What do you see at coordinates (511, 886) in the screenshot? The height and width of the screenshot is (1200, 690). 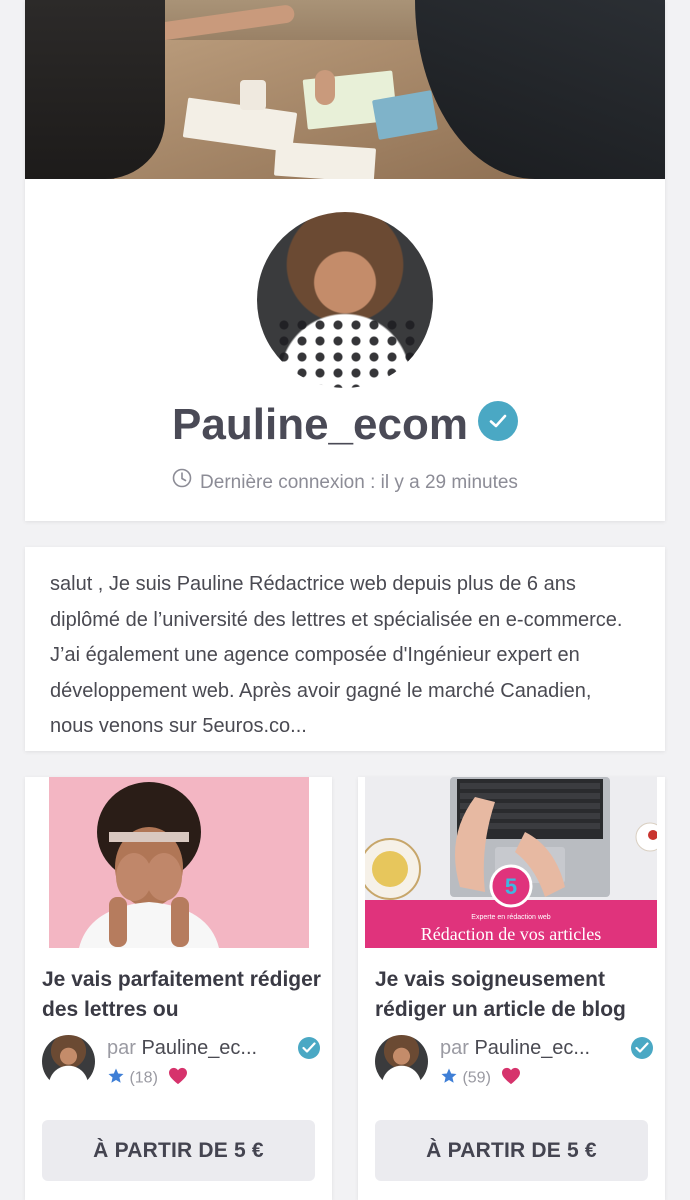 I see `thumb-badge: 5` at bounding box center [511, 886].